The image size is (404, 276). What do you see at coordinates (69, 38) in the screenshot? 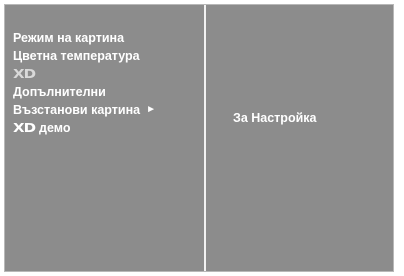
I see `menu-item-label: Режим на картина` at bounding box center [69, 38].